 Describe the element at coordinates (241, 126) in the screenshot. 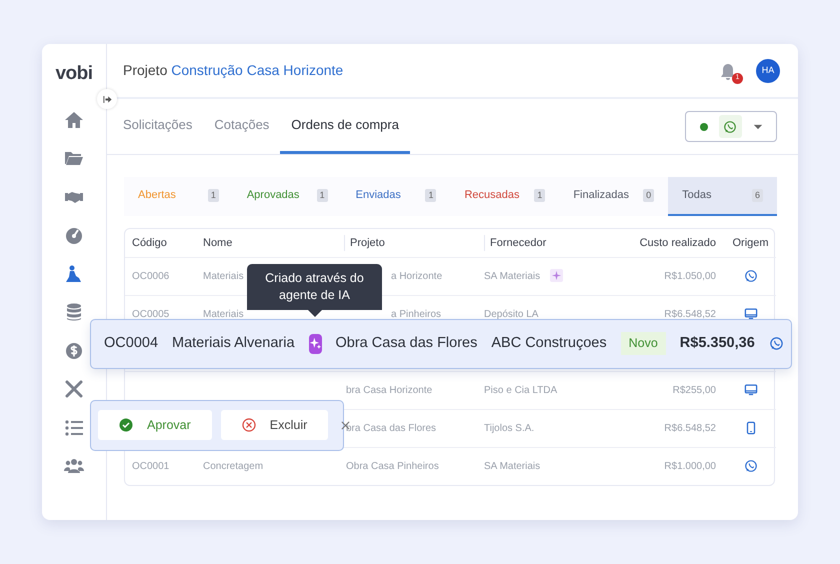

I see `tab: Cotações` at that location.